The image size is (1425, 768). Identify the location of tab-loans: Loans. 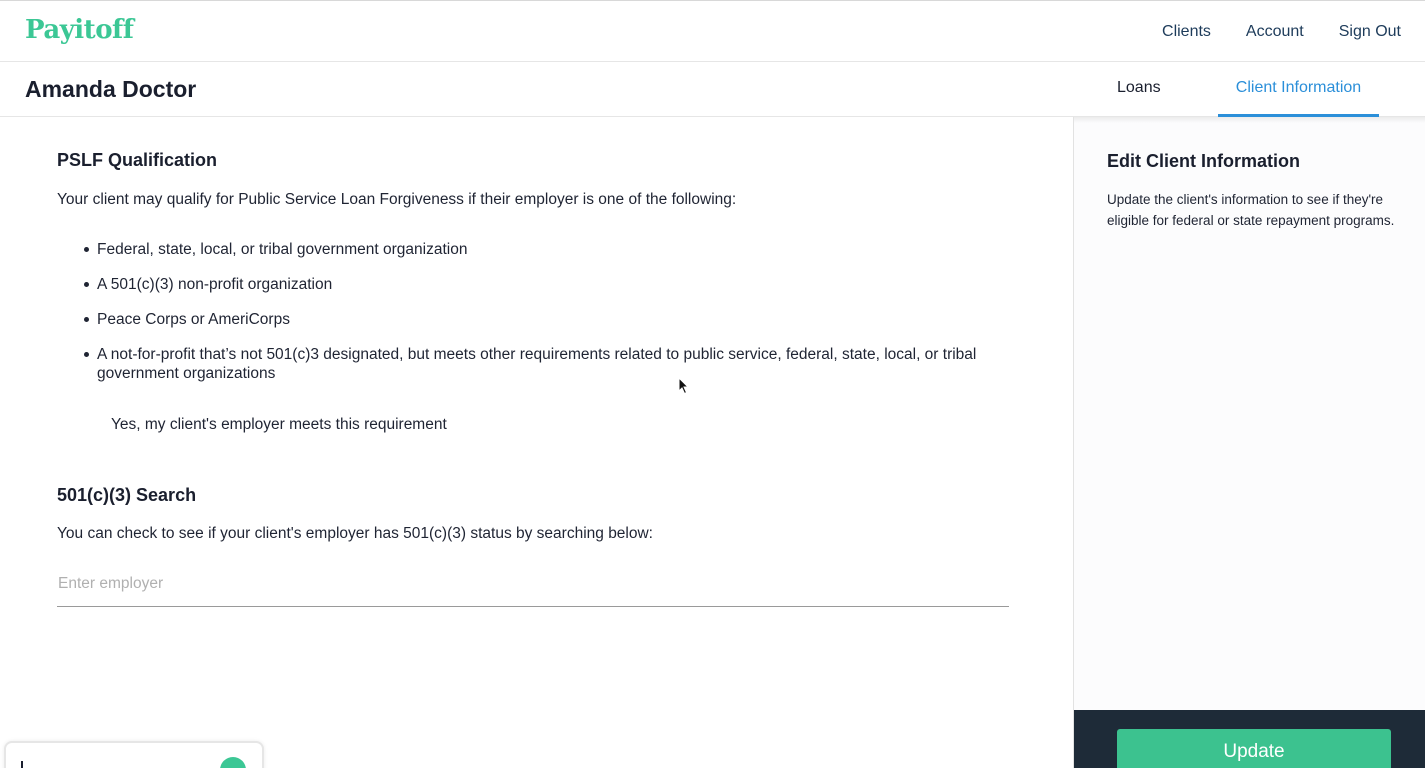
(1139, 98).